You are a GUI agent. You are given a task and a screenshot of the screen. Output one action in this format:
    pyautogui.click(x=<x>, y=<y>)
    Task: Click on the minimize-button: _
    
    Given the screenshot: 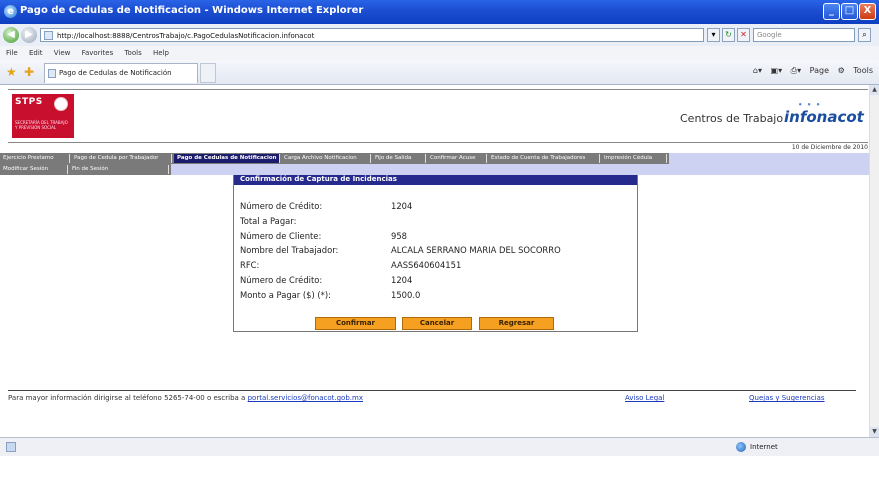 What is the action you would take?
    pyautogui.click(x=831, y=11)
    